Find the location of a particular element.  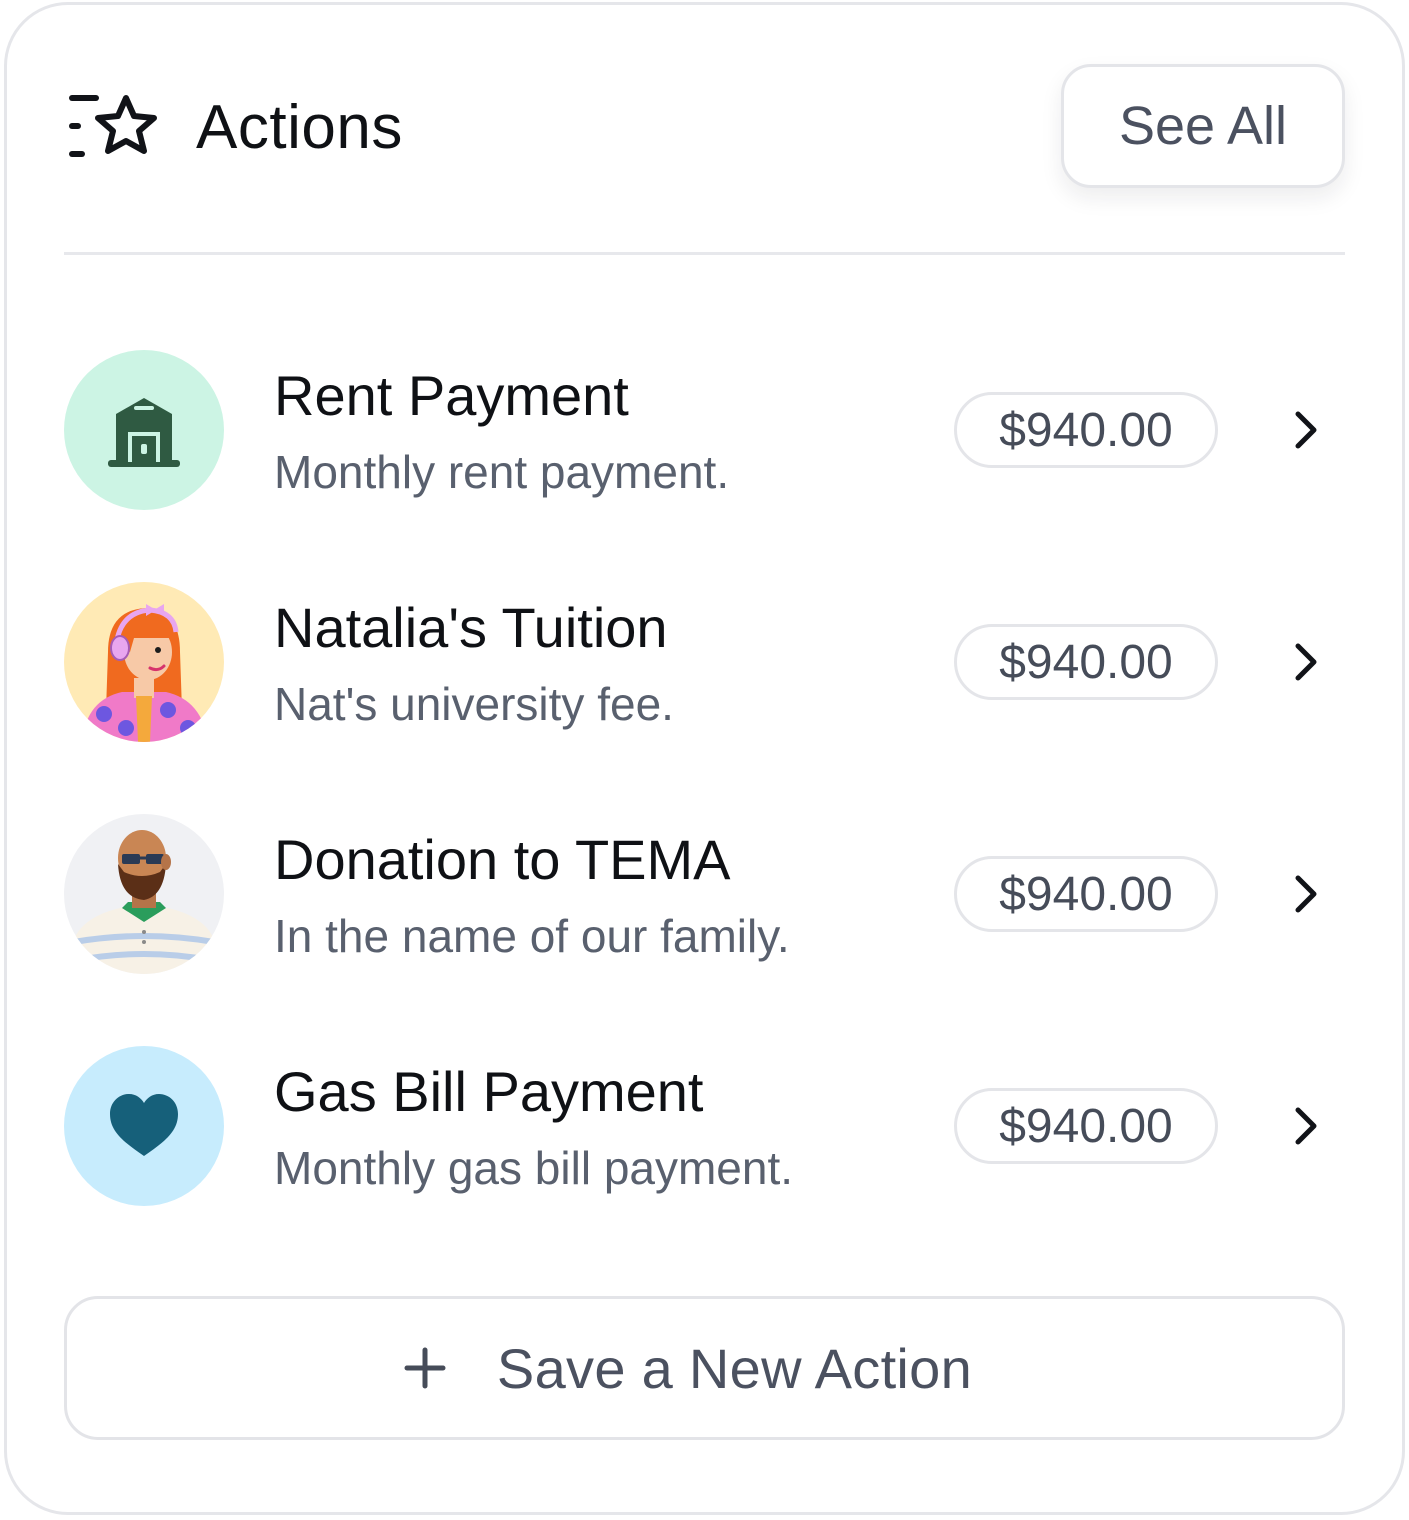

header-divider is located at coordinates (704, 253).